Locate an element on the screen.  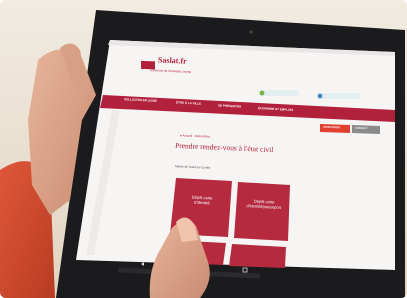
site-logo: Saslat.fr is located at coordinates (172, 60).